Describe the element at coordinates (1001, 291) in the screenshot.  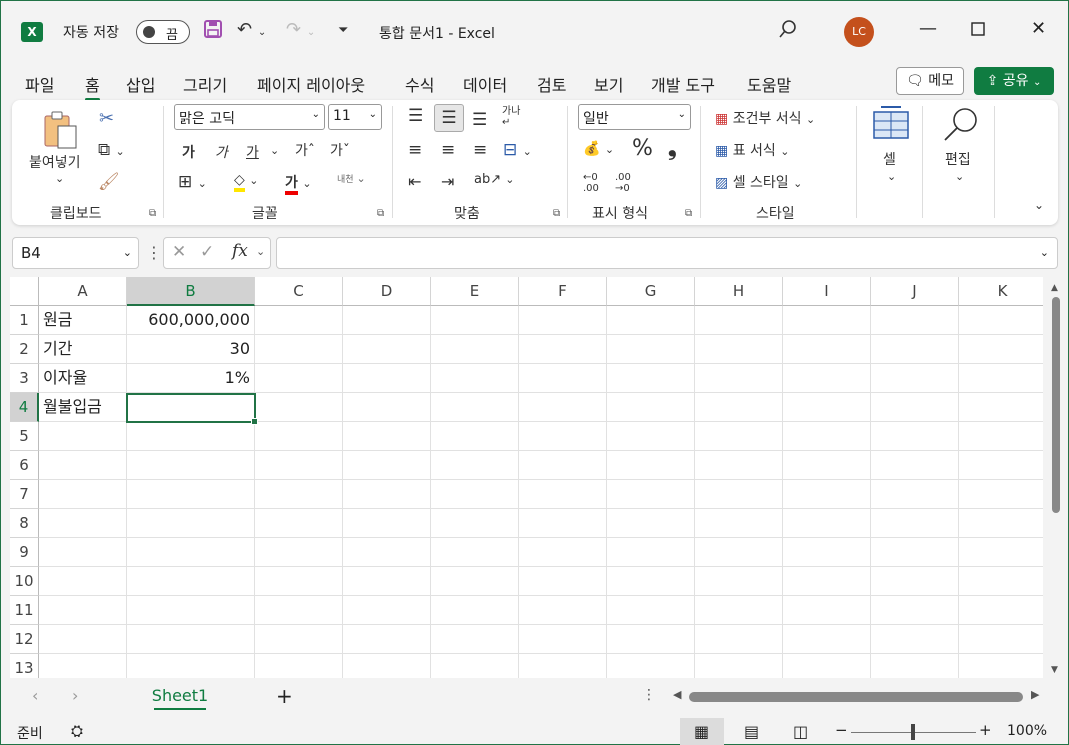
I see `column-header-k: K` at that location.